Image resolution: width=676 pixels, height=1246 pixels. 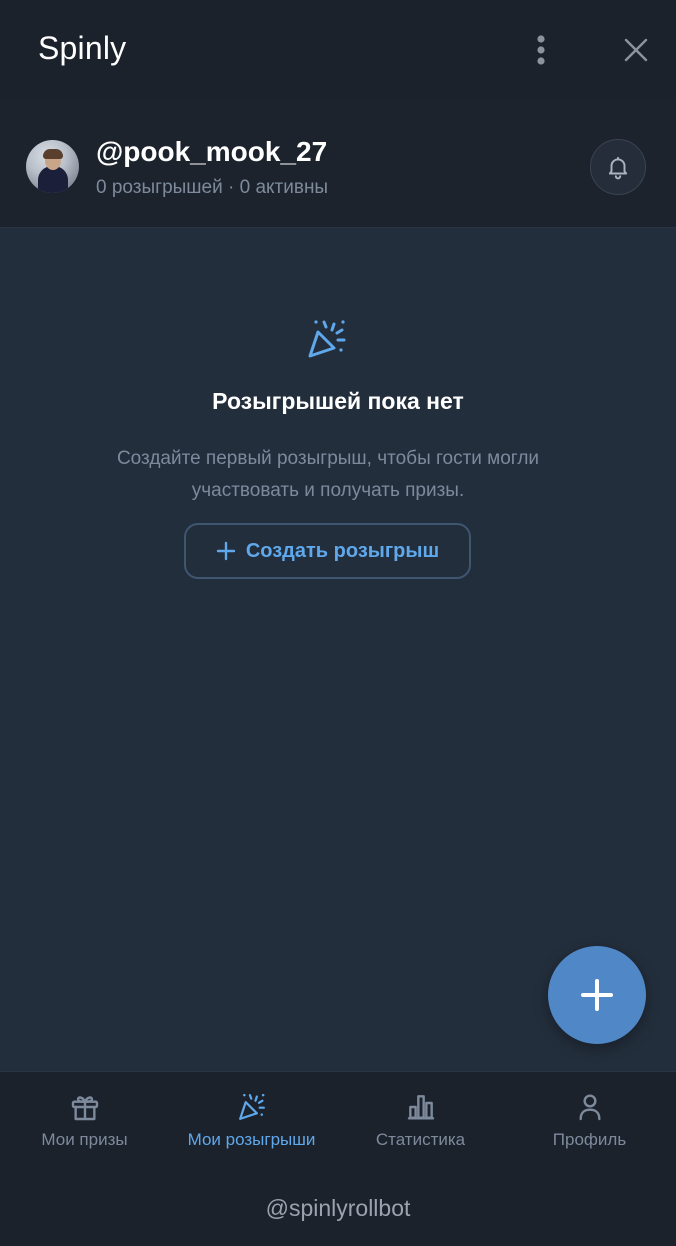 I want to click on add-giveaway-fab, so click(x=597, y=995).